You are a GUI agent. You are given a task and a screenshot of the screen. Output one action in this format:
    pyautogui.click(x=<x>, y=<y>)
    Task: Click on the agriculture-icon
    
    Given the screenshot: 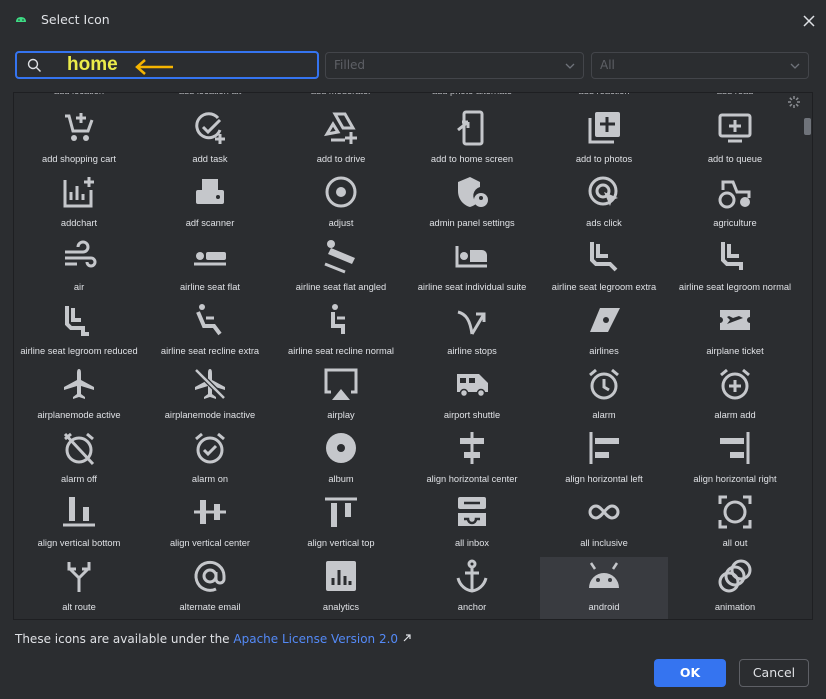 What is the action you would take?
    pyautogui.click(x=734, y=194)
    